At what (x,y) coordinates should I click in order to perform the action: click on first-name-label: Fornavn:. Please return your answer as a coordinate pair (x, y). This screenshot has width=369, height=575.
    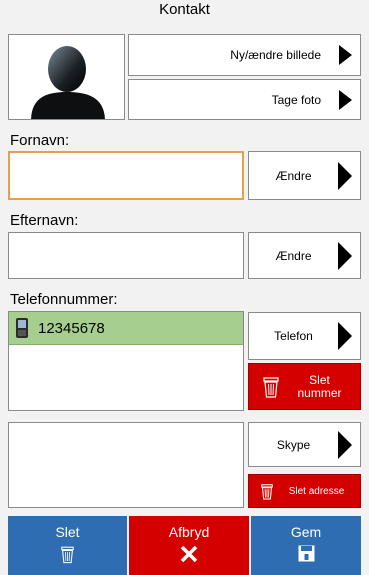
    Looking at the image, I should click on (40, 140).